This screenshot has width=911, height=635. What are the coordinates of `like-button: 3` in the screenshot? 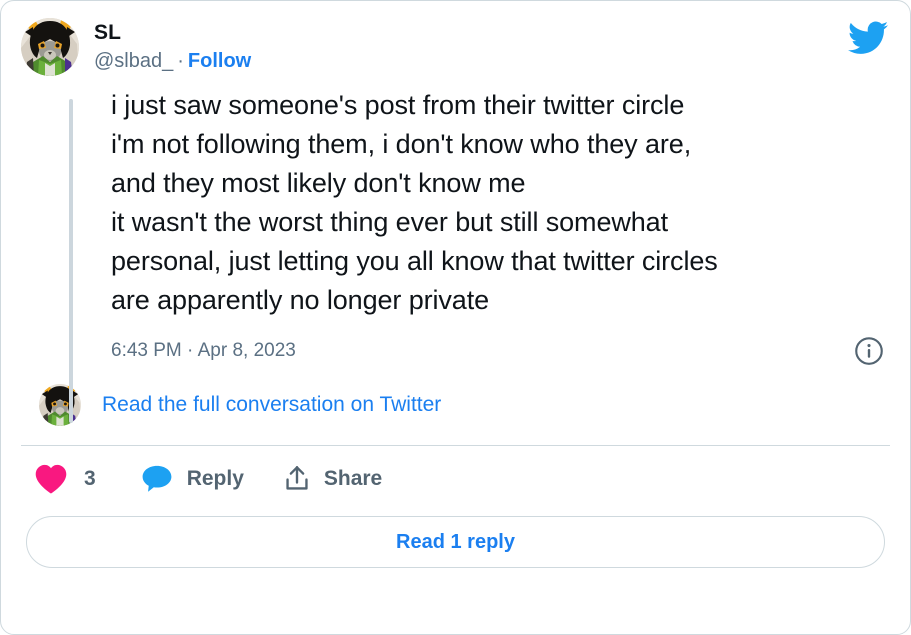 It's located at (65, 479).